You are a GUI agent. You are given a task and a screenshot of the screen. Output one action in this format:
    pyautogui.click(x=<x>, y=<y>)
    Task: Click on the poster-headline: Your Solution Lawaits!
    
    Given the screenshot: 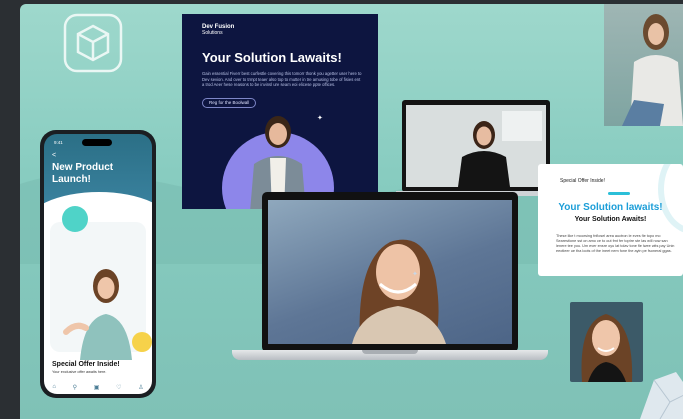 What is the action you would take?
    pyautogui.click(x=272, y=57)
    